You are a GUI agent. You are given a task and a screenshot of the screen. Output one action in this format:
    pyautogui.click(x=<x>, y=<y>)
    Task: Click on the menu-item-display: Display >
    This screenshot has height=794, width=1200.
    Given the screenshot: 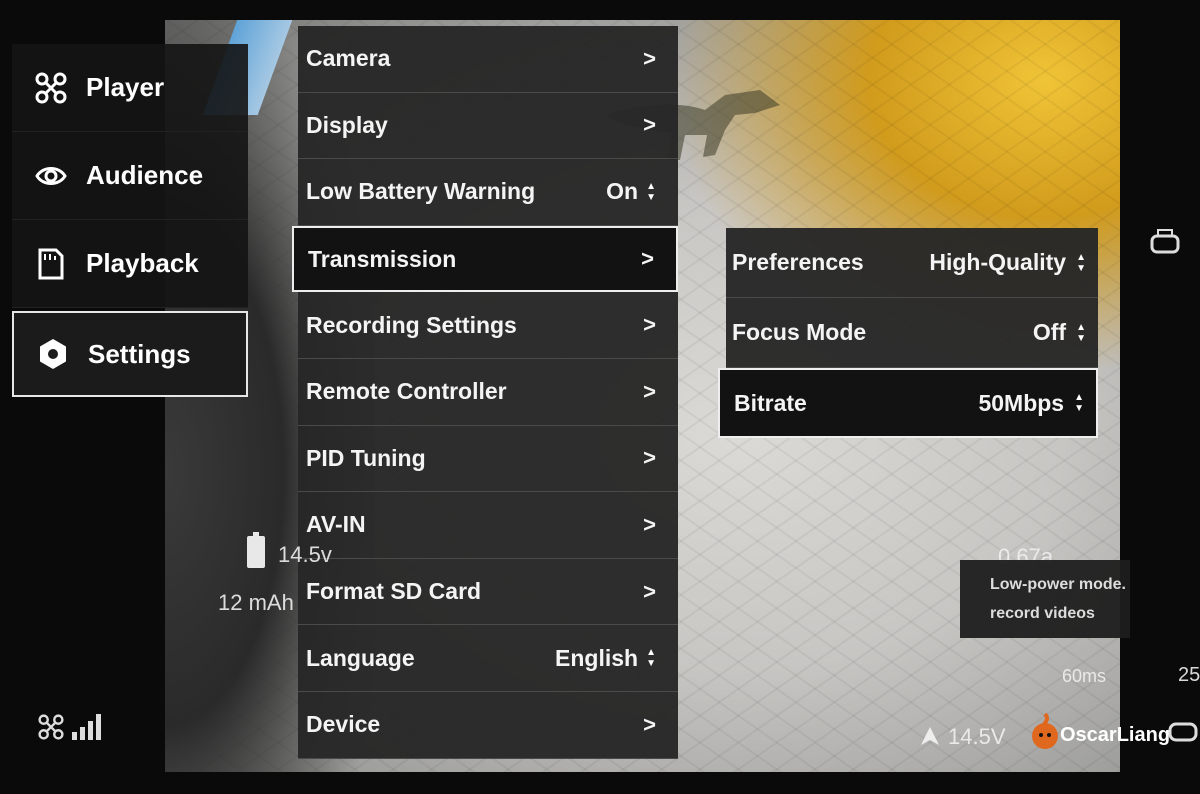 What is the action you would take?
    pyautogui.click(x=488, y=126)
    